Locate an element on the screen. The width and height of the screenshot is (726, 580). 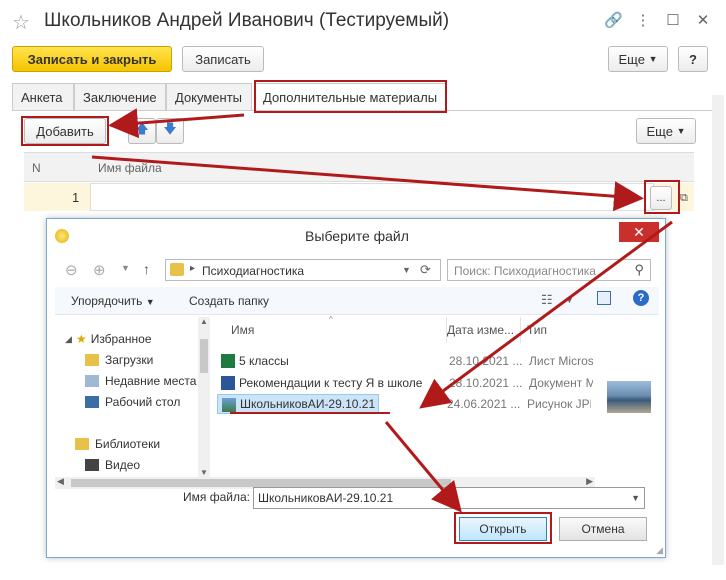
file-name: ШкольниковАИ-29.10.21 is located at coordinates (308, 404).